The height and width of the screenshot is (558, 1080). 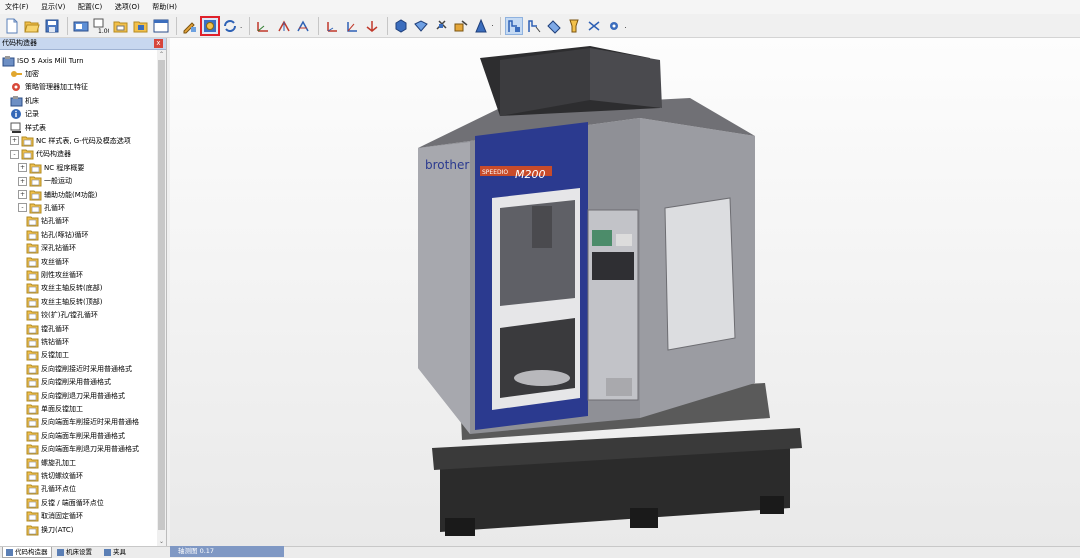 What do you see at coordinates (8, 61) in the screenshot?
I see `machine-icon` at bounding box center [8, 61].